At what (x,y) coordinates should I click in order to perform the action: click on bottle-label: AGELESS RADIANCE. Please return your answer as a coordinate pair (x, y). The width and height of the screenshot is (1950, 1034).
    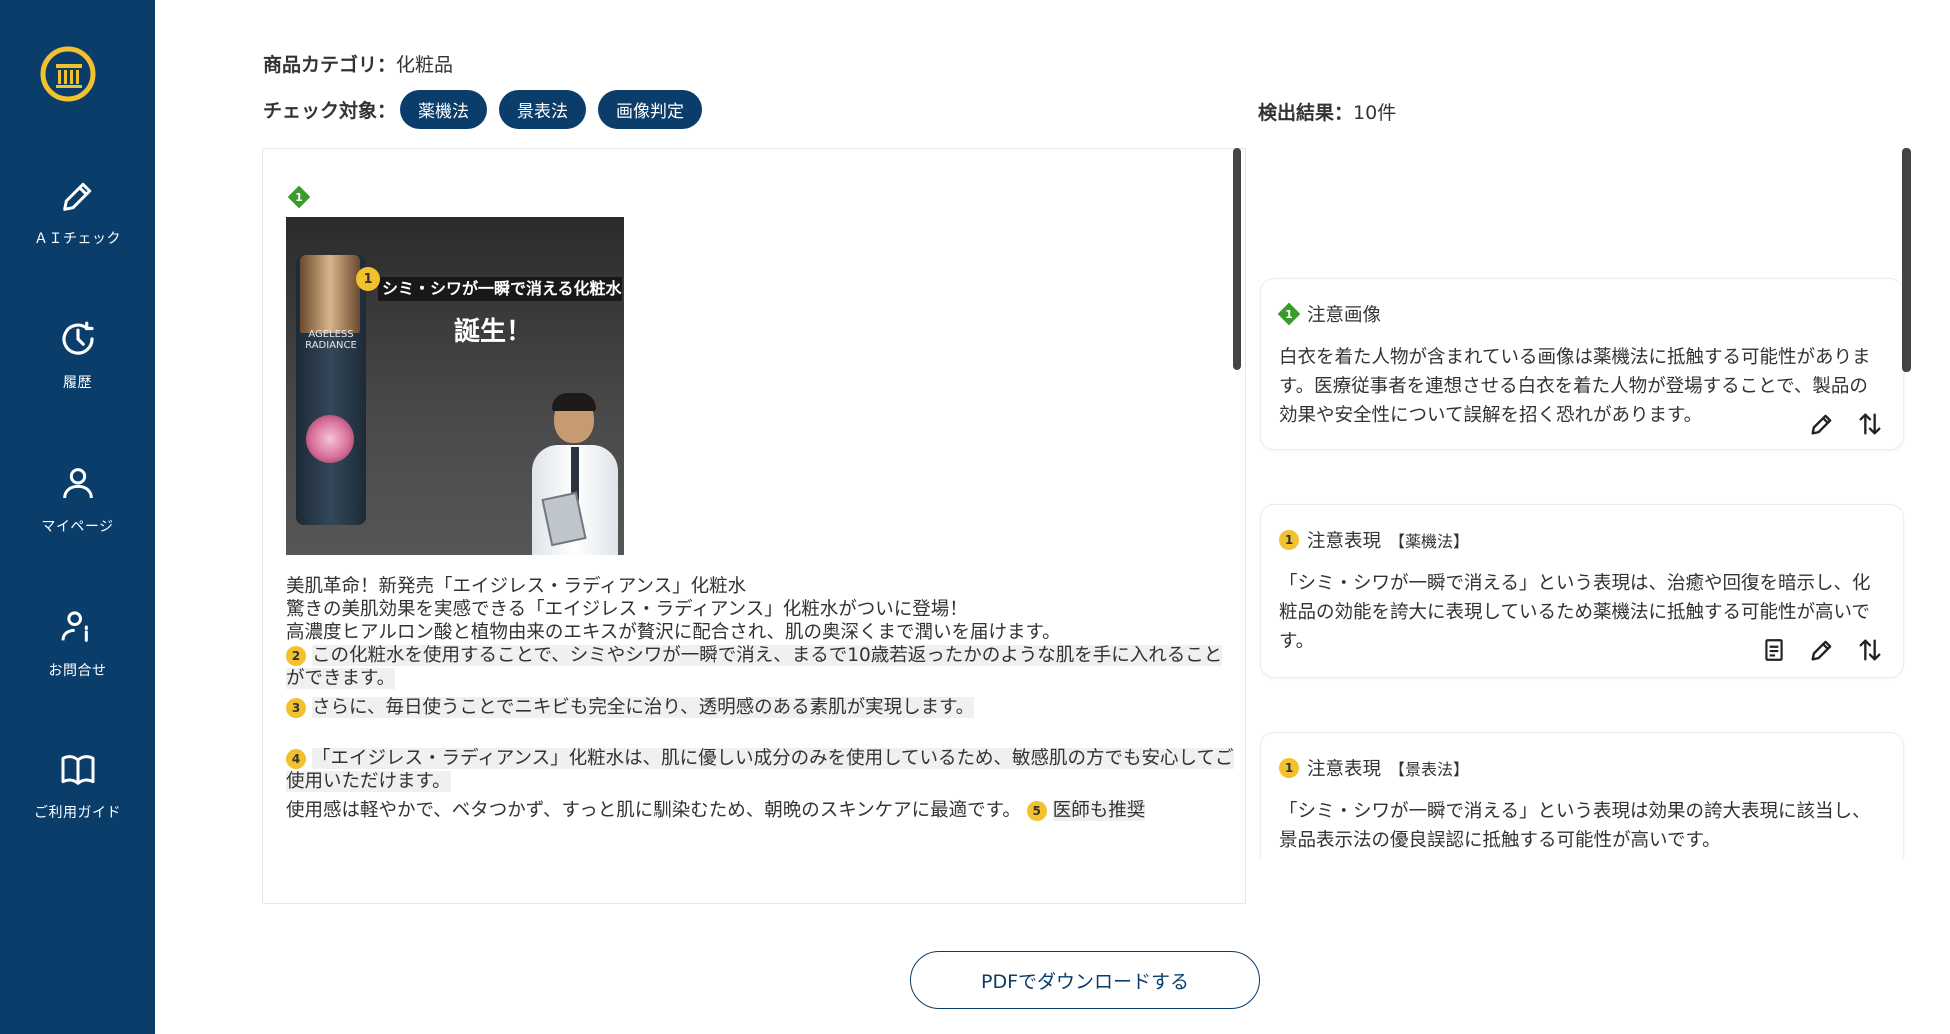
    Looking at the image, I should click on (331, 340).